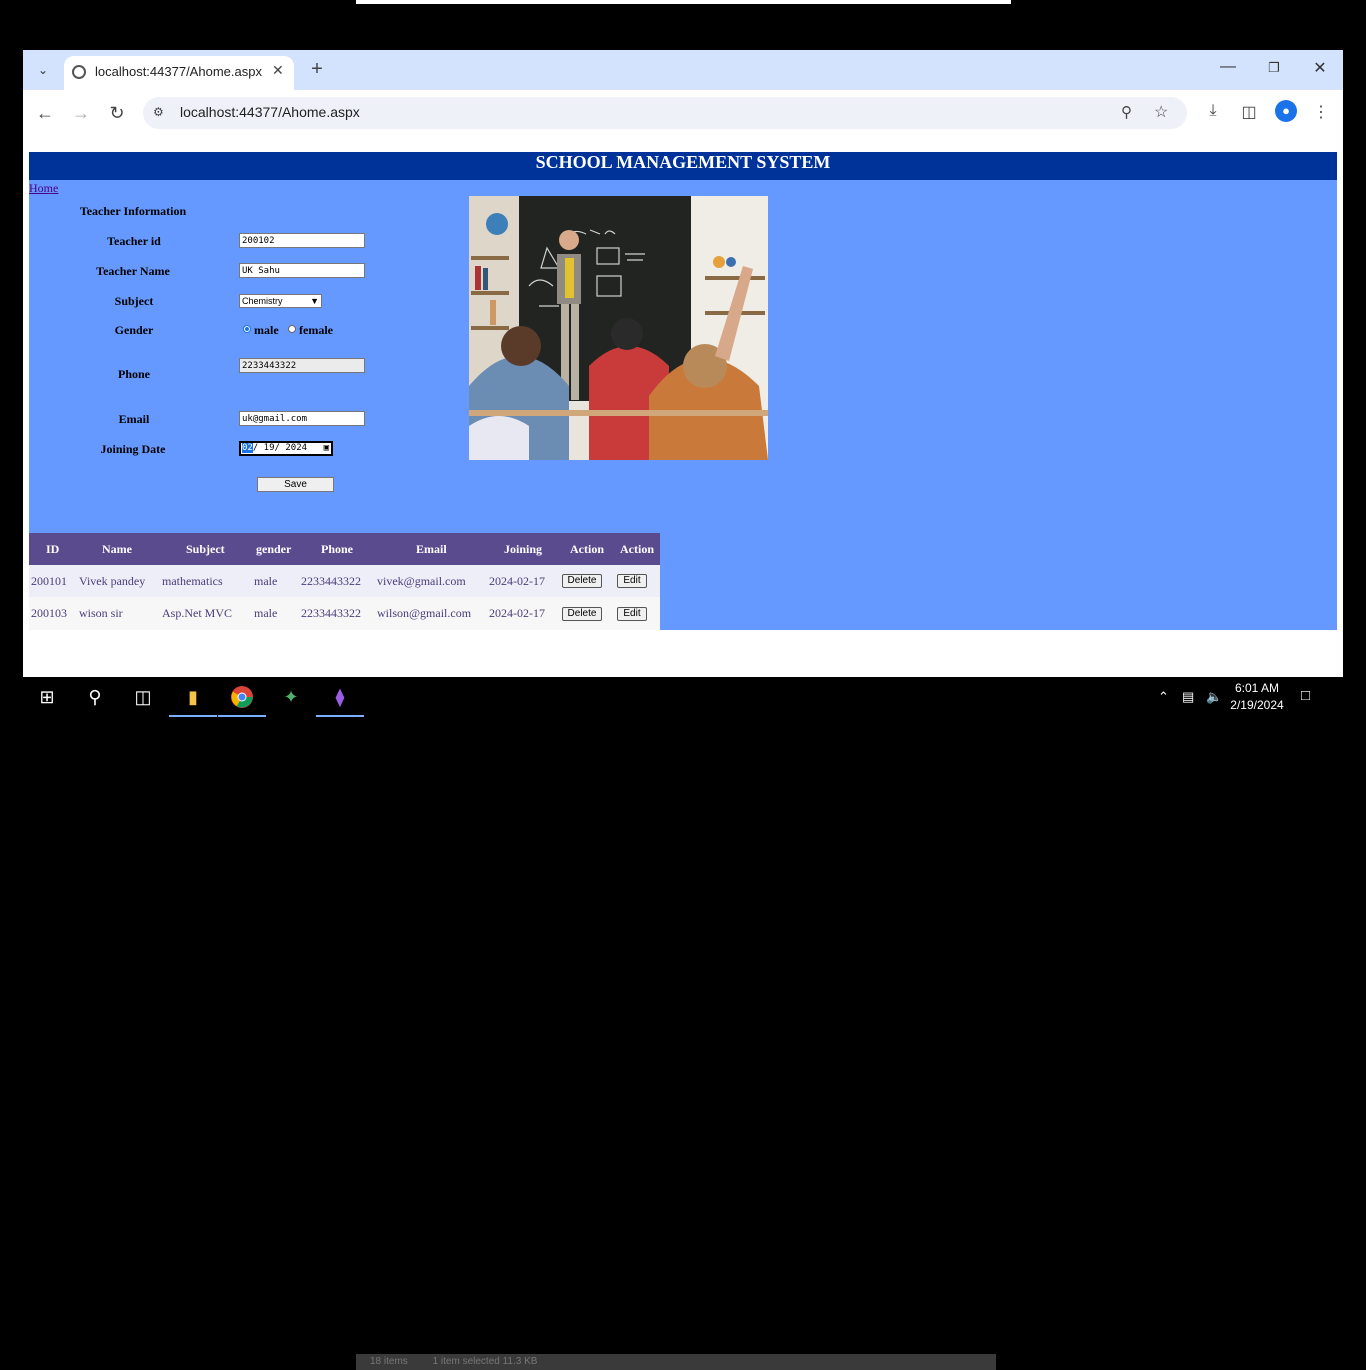  I want to click on clock-time: 6:01 AM, so click(1257, 688).